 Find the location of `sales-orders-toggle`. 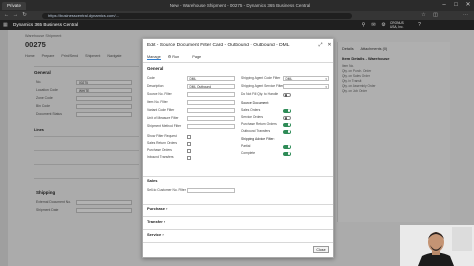

sales-orders-toggle is located at coordinates (287, 110).